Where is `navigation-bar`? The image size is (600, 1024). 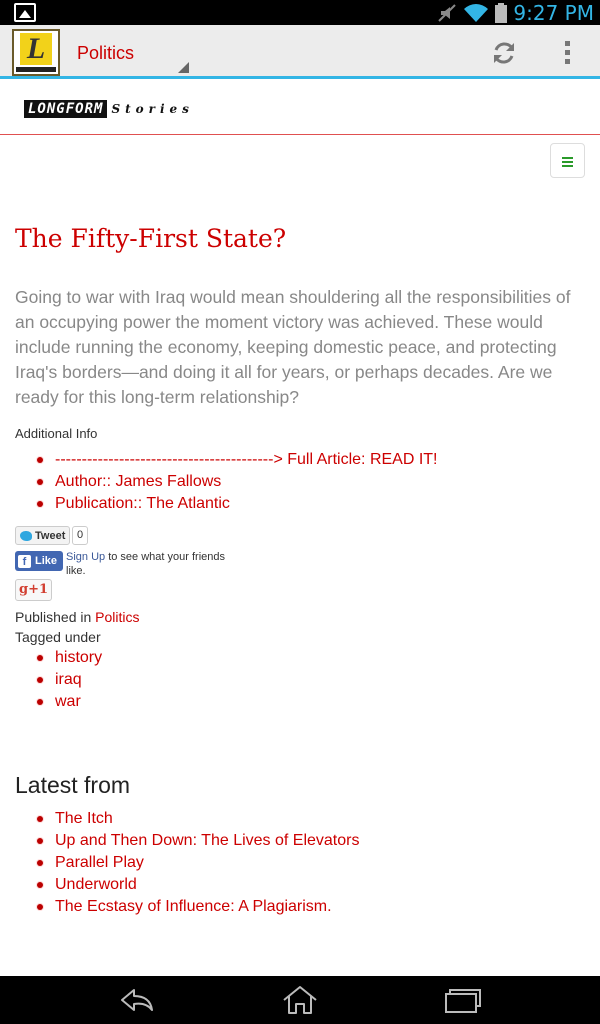 navigation-bar is located at coordinates (300, 1000).